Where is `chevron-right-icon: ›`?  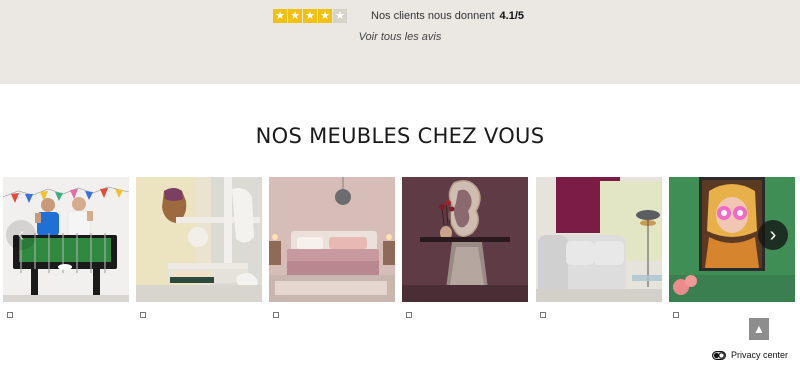
chevron-right-icon: › is located at coordinates (773, 235).